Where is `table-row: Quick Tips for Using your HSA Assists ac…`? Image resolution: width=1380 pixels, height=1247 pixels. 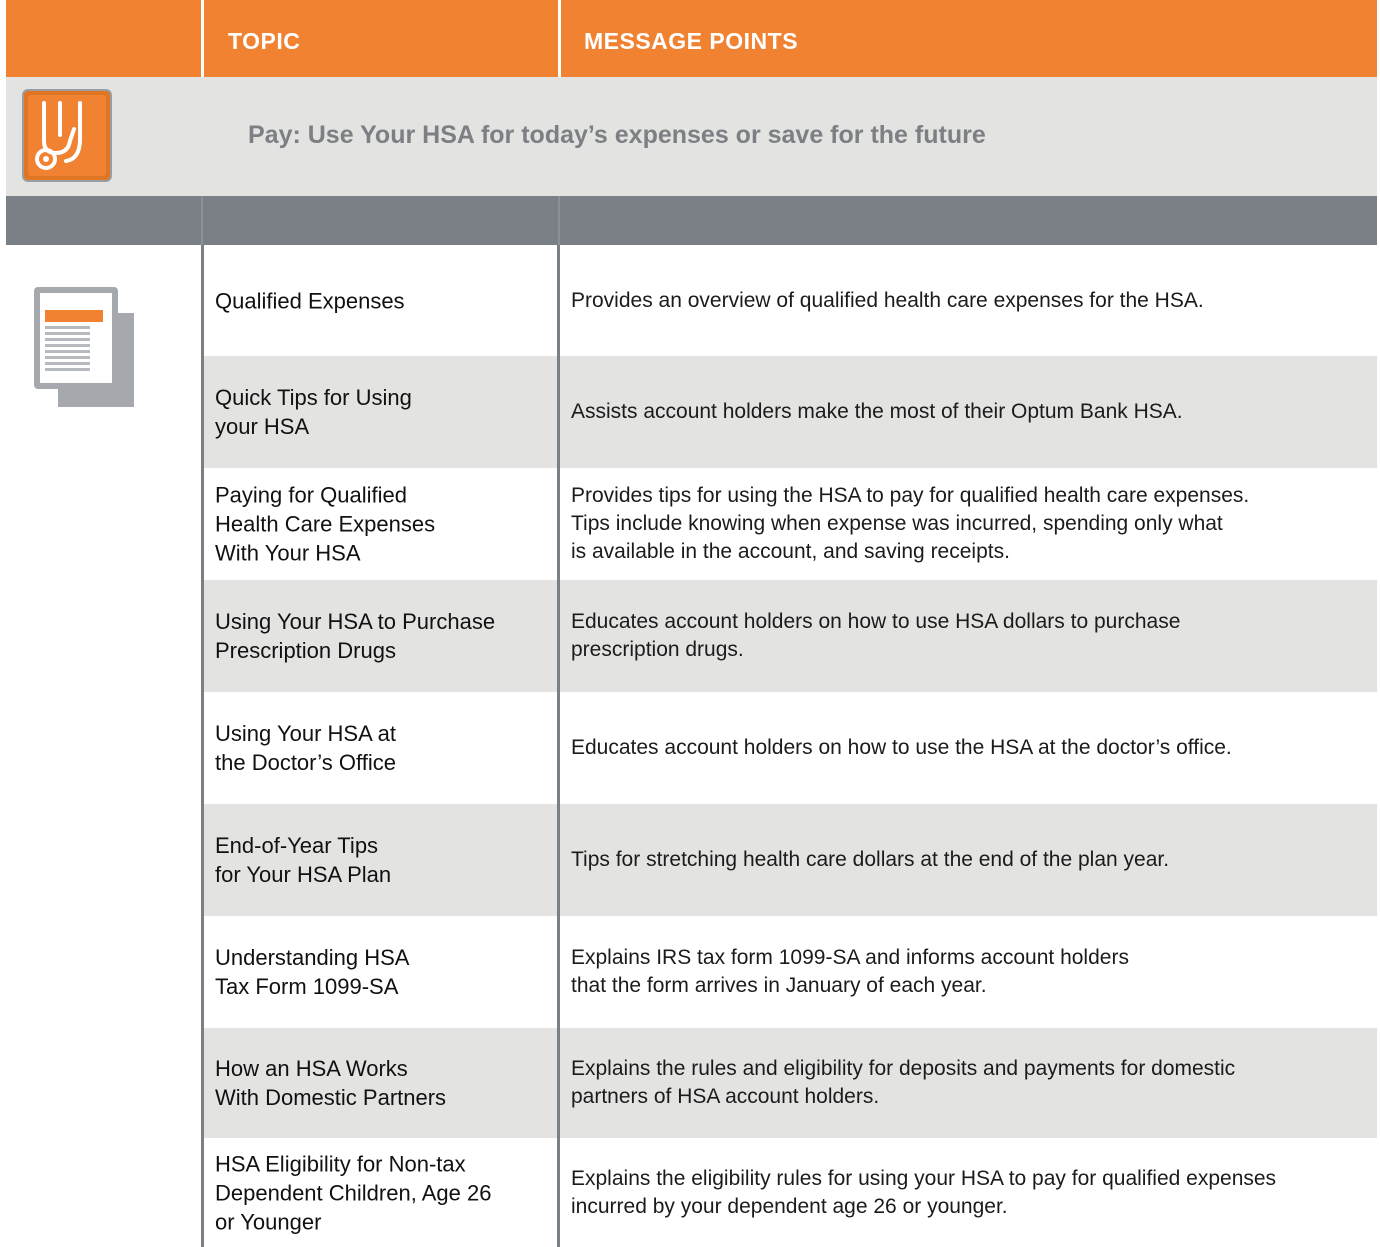
table-row: Quick Tips for Using your HSA Assists ac… is located at coordinates (790, 412).